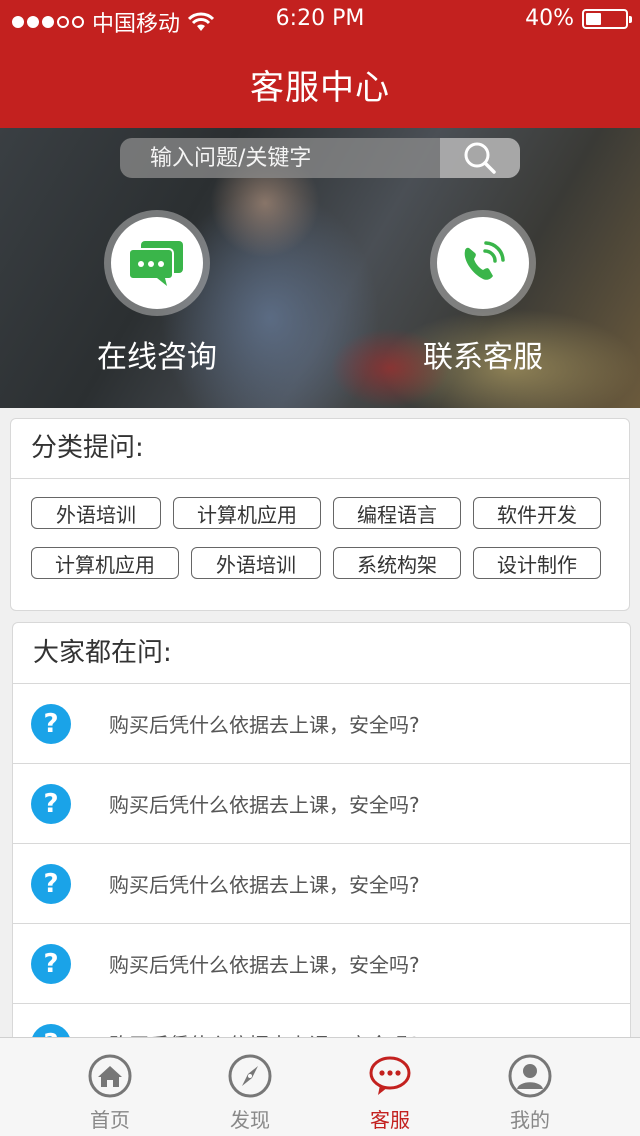  Describe the element at coordinates (593, 18) in the screenshot. I see `battery-level-fill` at that location.